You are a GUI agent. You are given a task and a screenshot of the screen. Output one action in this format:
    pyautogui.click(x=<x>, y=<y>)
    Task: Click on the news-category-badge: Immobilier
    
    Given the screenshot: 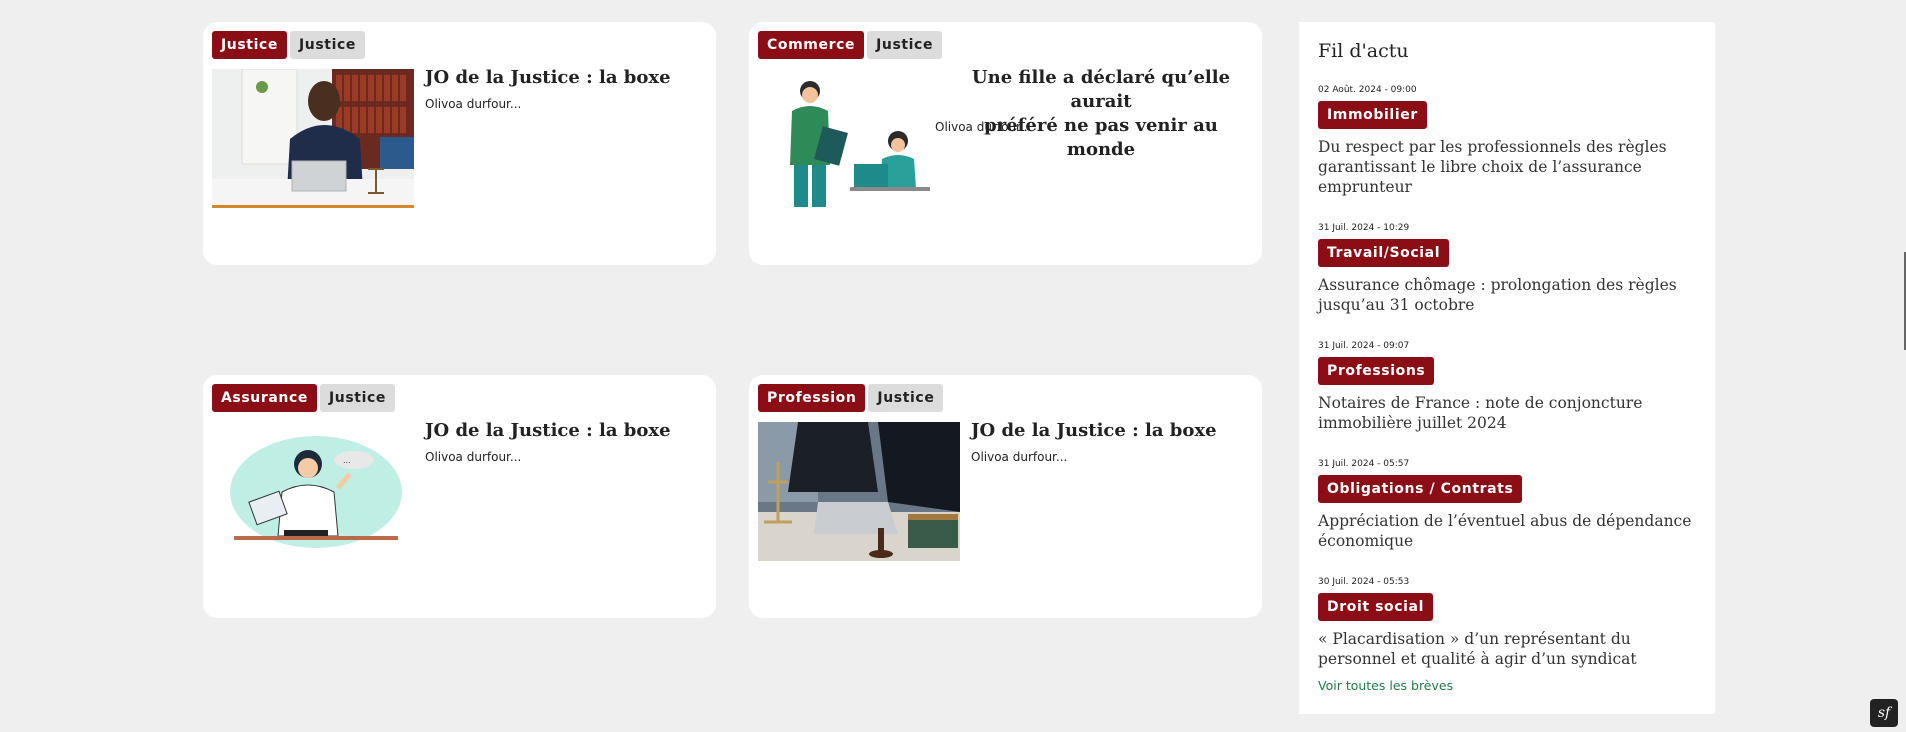 What is the action you would take?
    pyautogui.click(x=1372, y=115)
    